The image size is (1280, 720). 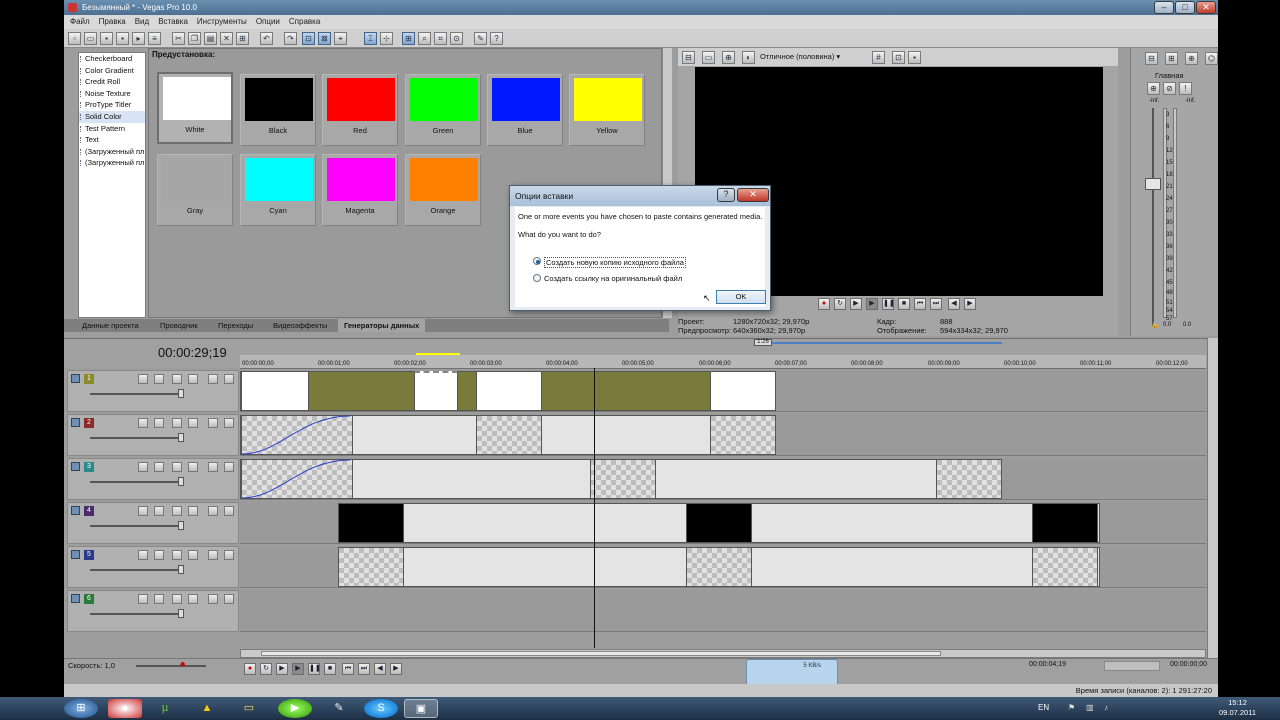 What do you see at coordinates (878, 57) in the screenshot?
I see `overlays-icon: #` at bounding box center [878, 57].